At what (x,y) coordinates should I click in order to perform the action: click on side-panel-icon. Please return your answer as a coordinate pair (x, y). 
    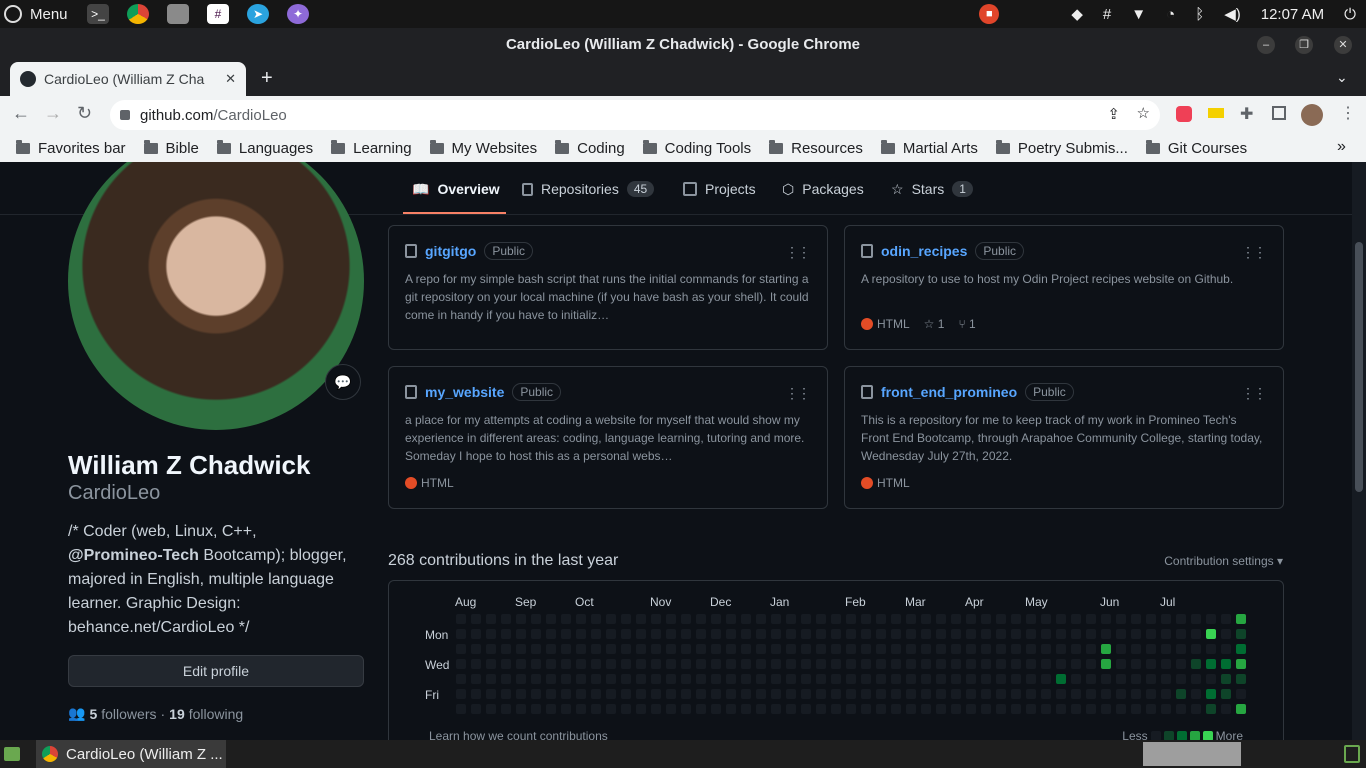
    Looking at the image, I should click on (1279, 113).